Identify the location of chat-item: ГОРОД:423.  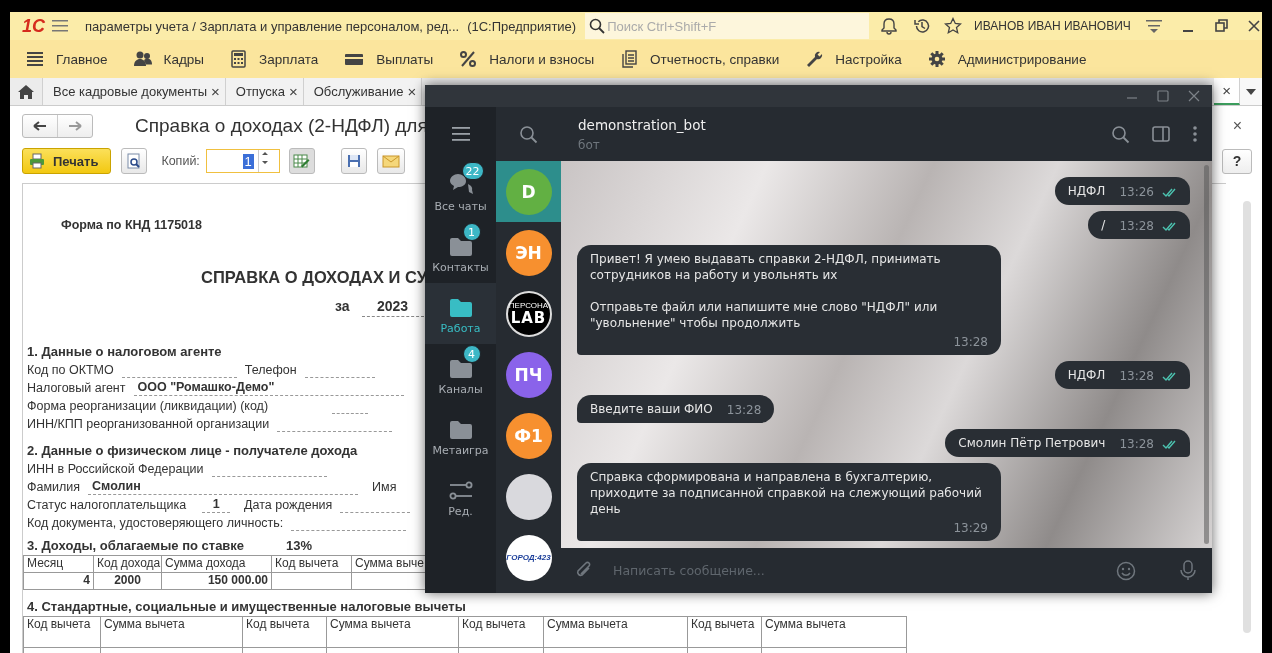
(528, 557).